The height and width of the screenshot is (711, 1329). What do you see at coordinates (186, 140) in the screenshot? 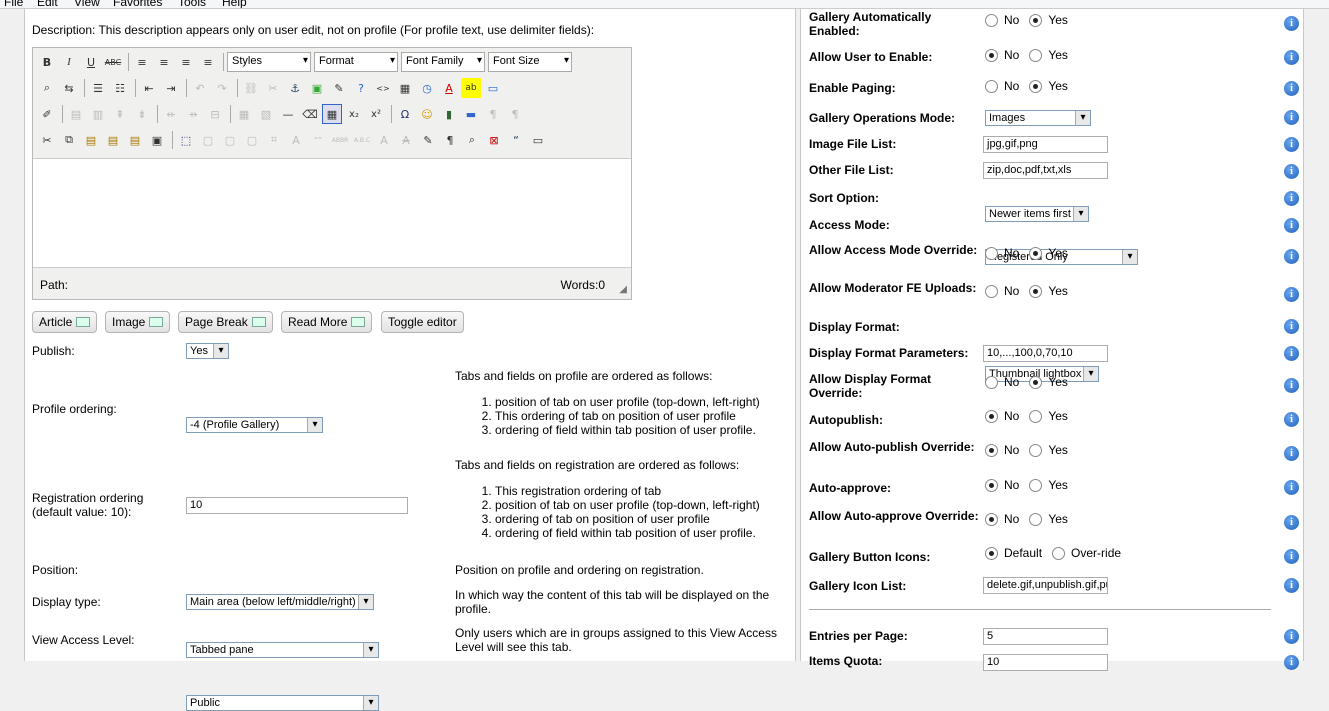
I see `visual-aid-icon: ⬚` at bounding box center [186, 140].